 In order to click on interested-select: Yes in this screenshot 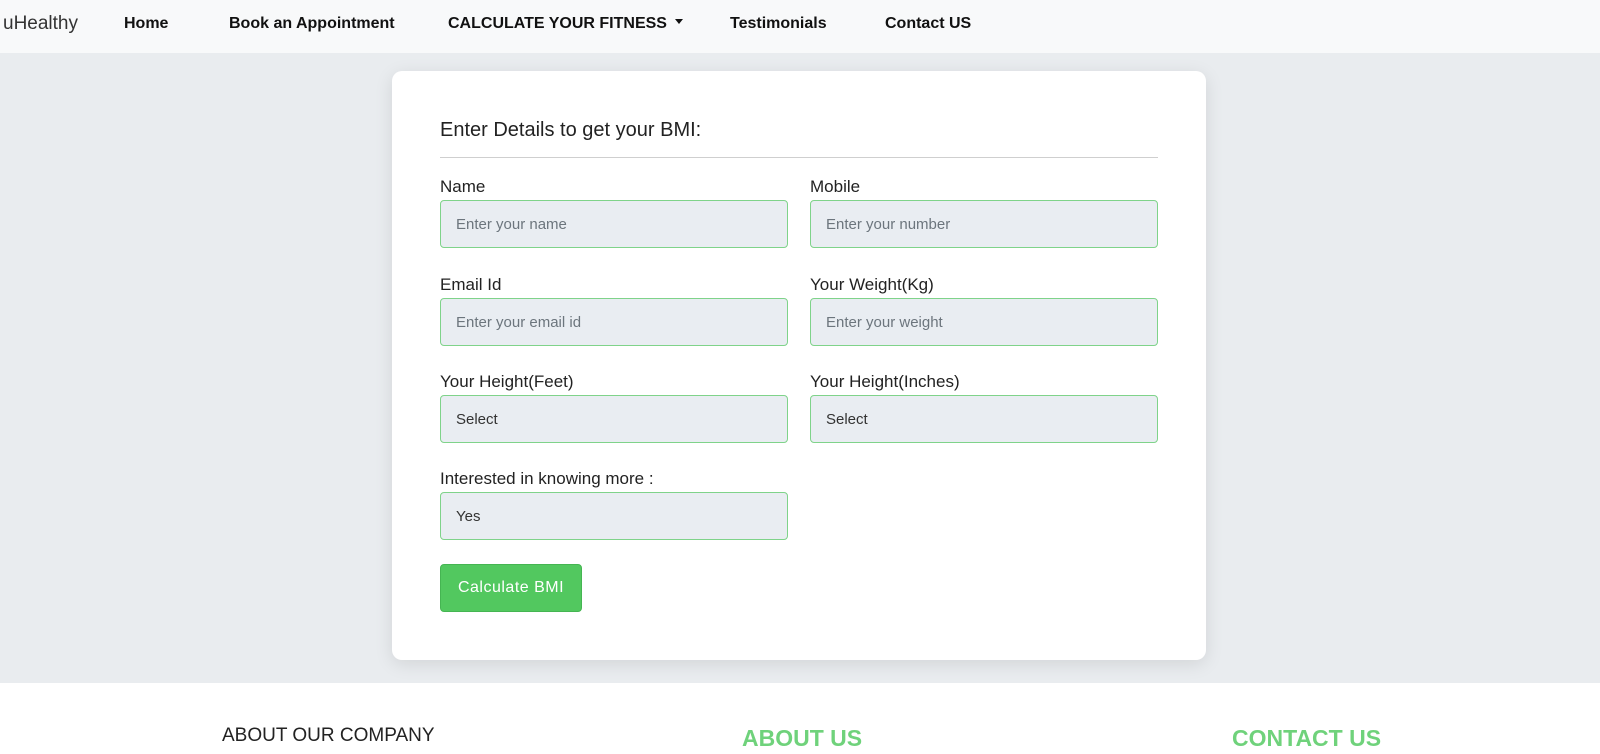, I will do `click(614, 516)`.